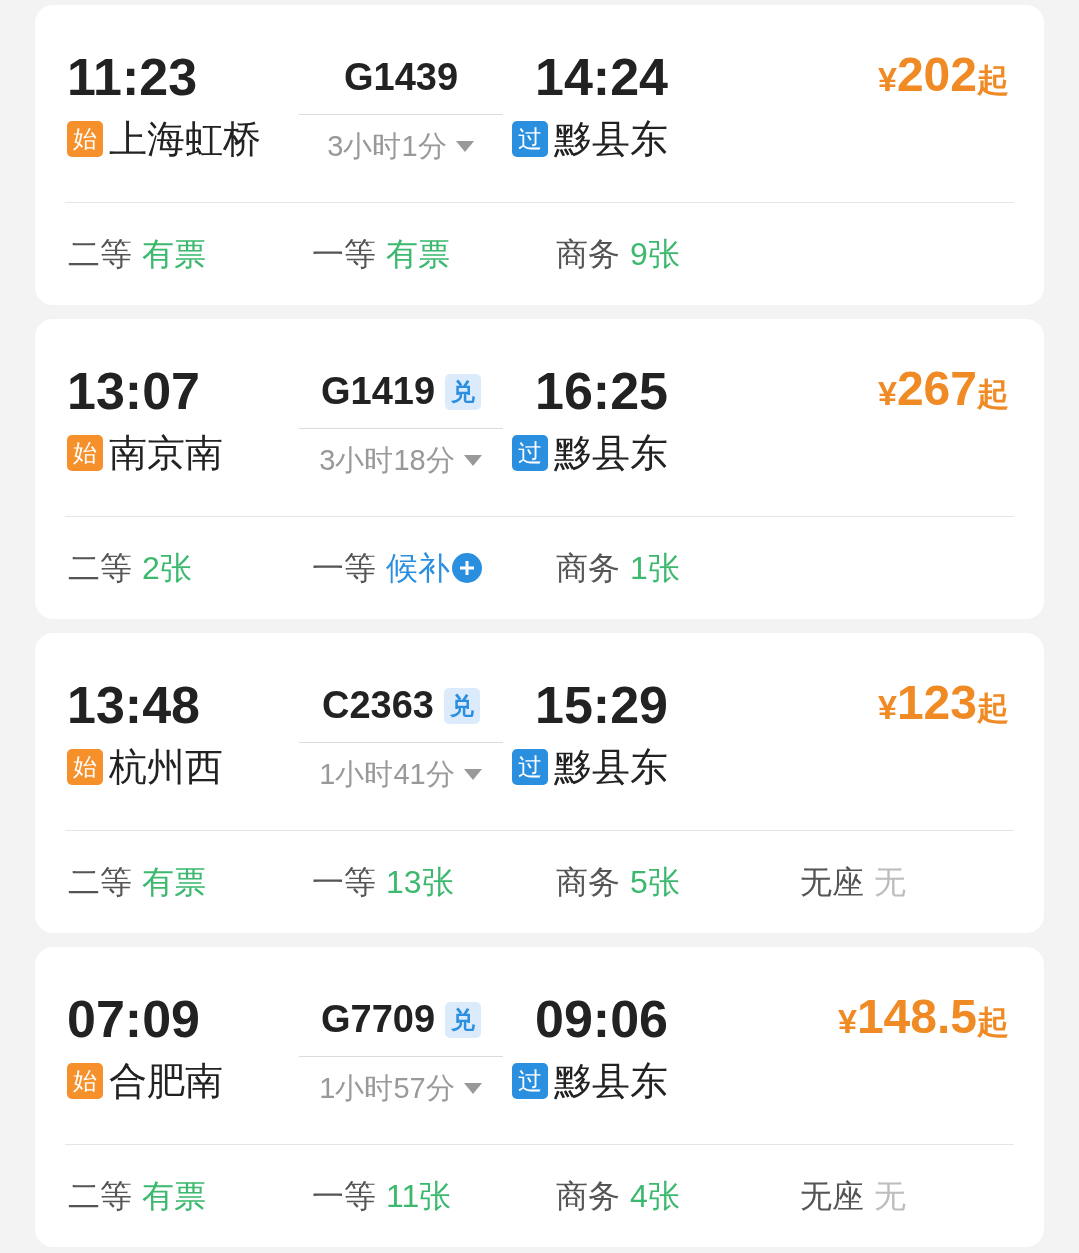  Describe the element at coordinates (420, 882) in the screenshot. I see `seat-availability: 13张` at that location.